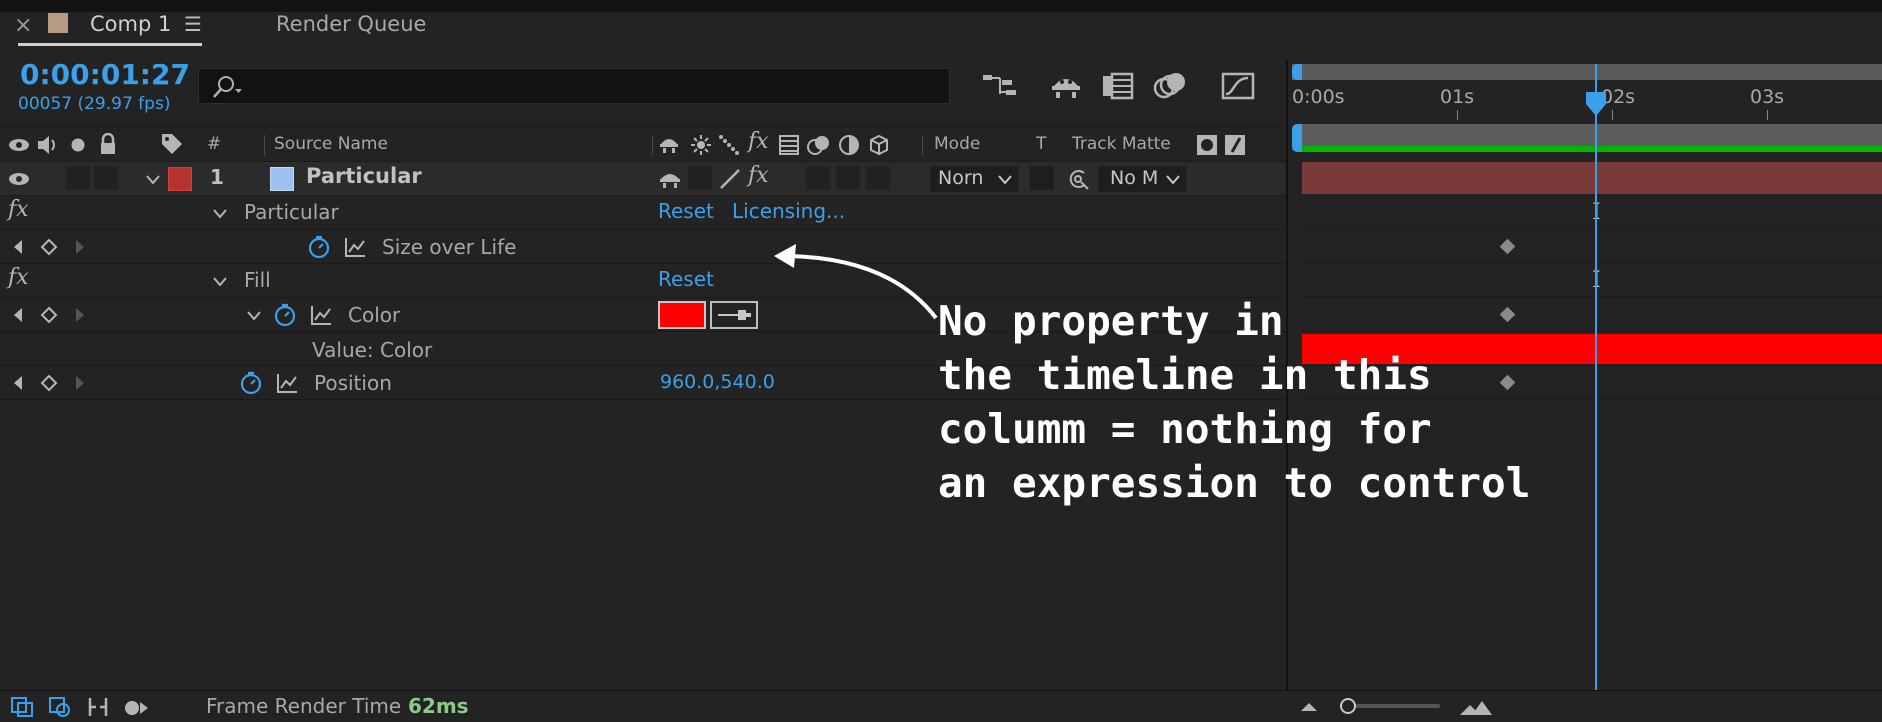 The width and height of the screenshot is (1882, 722). What do you see at coordinates (130, 24) in the screenshot?
I see `tab-comp-1: Comp 1` at bounding box center [130, 24].